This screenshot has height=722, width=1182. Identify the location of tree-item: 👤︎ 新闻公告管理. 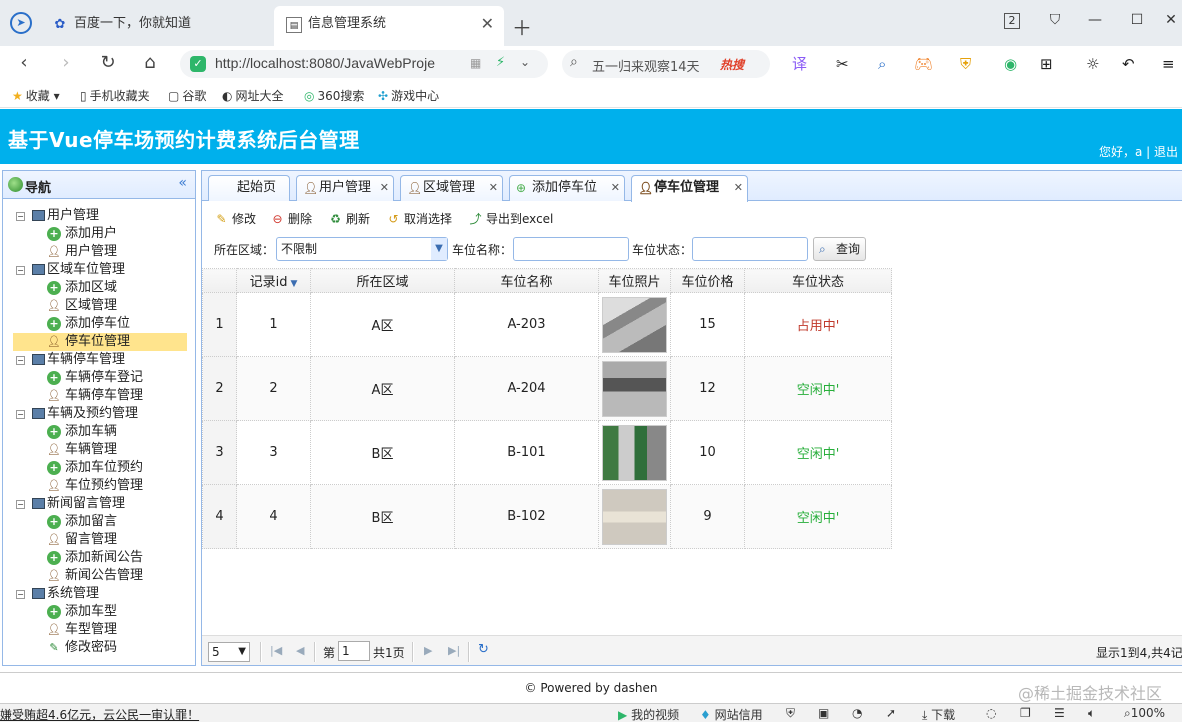
(99, 576).